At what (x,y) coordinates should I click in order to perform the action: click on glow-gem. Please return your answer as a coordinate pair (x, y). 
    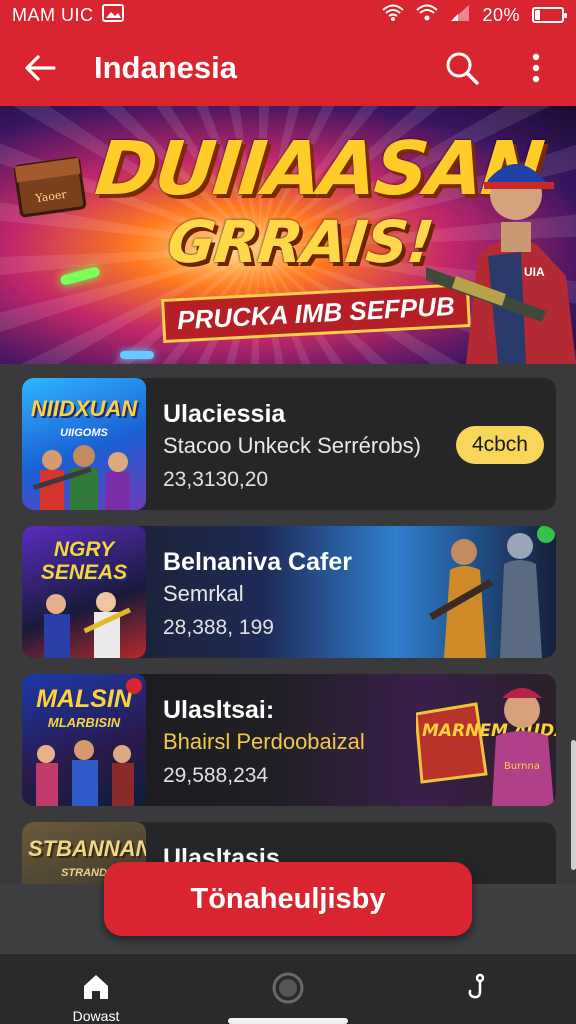
    Looking at the image, I should click on (137, 355).